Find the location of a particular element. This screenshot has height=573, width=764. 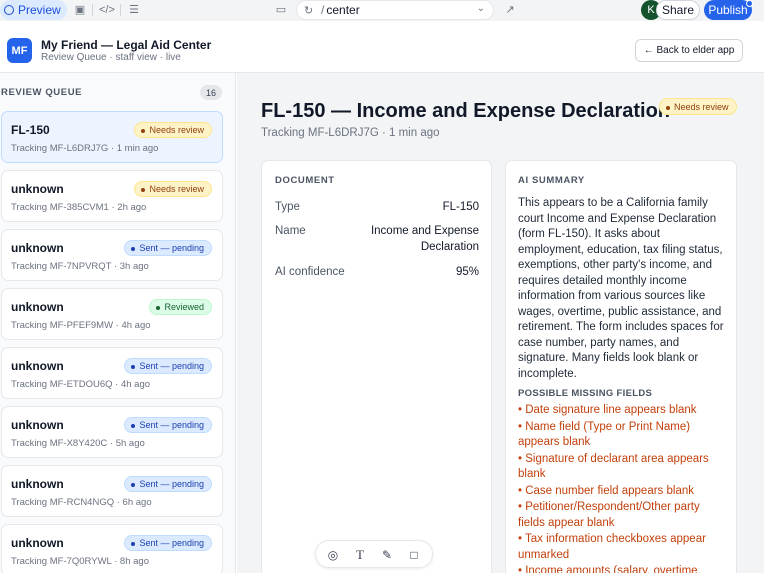

preview-button: Preview is located at coordinates (33, 10).